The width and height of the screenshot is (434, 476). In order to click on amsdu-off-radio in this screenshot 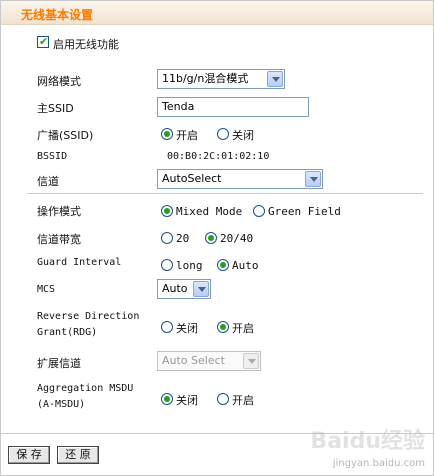, I will do `click(167, 399)`.